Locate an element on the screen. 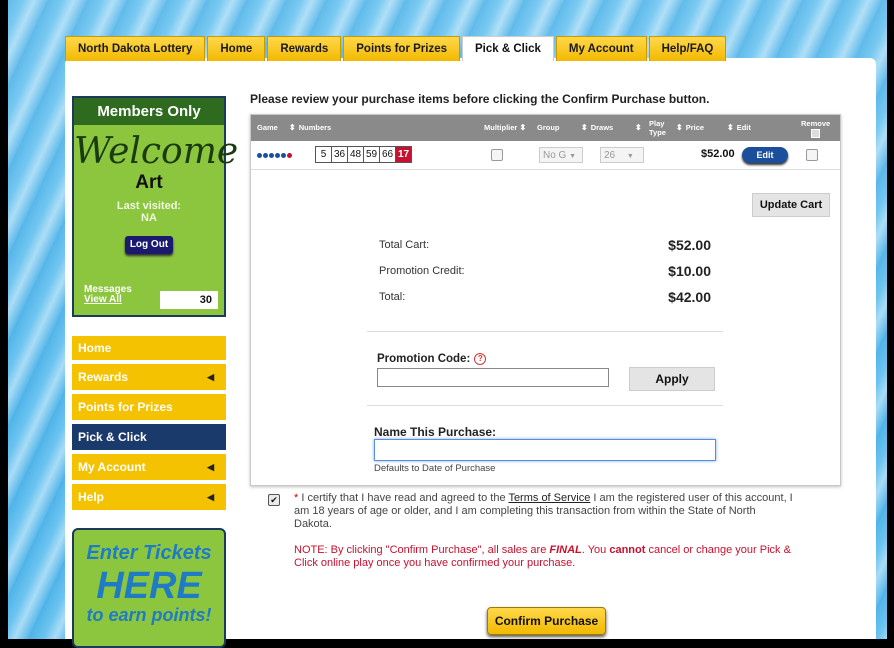  sidebar-item-label: Rewards is located at coordinates (103, 377).